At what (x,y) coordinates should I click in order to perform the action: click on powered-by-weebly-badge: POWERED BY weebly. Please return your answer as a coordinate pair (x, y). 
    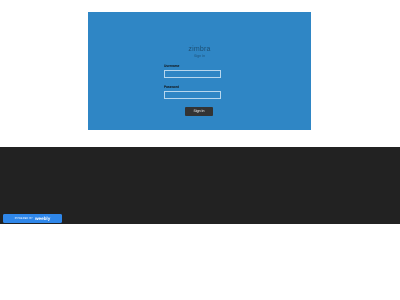
    Looking at the image, I should click on (32, 218).